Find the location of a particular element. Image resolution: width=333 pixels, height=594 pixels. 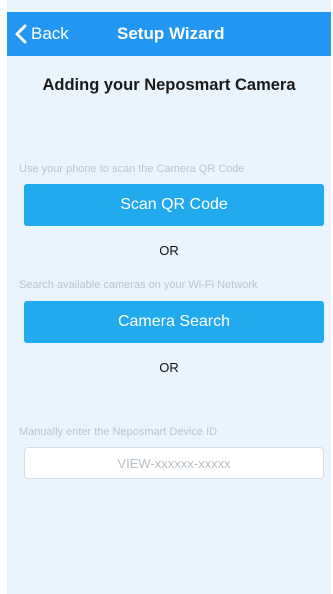

camera-search-button: Camera Search is located at coordinates (174, 322).